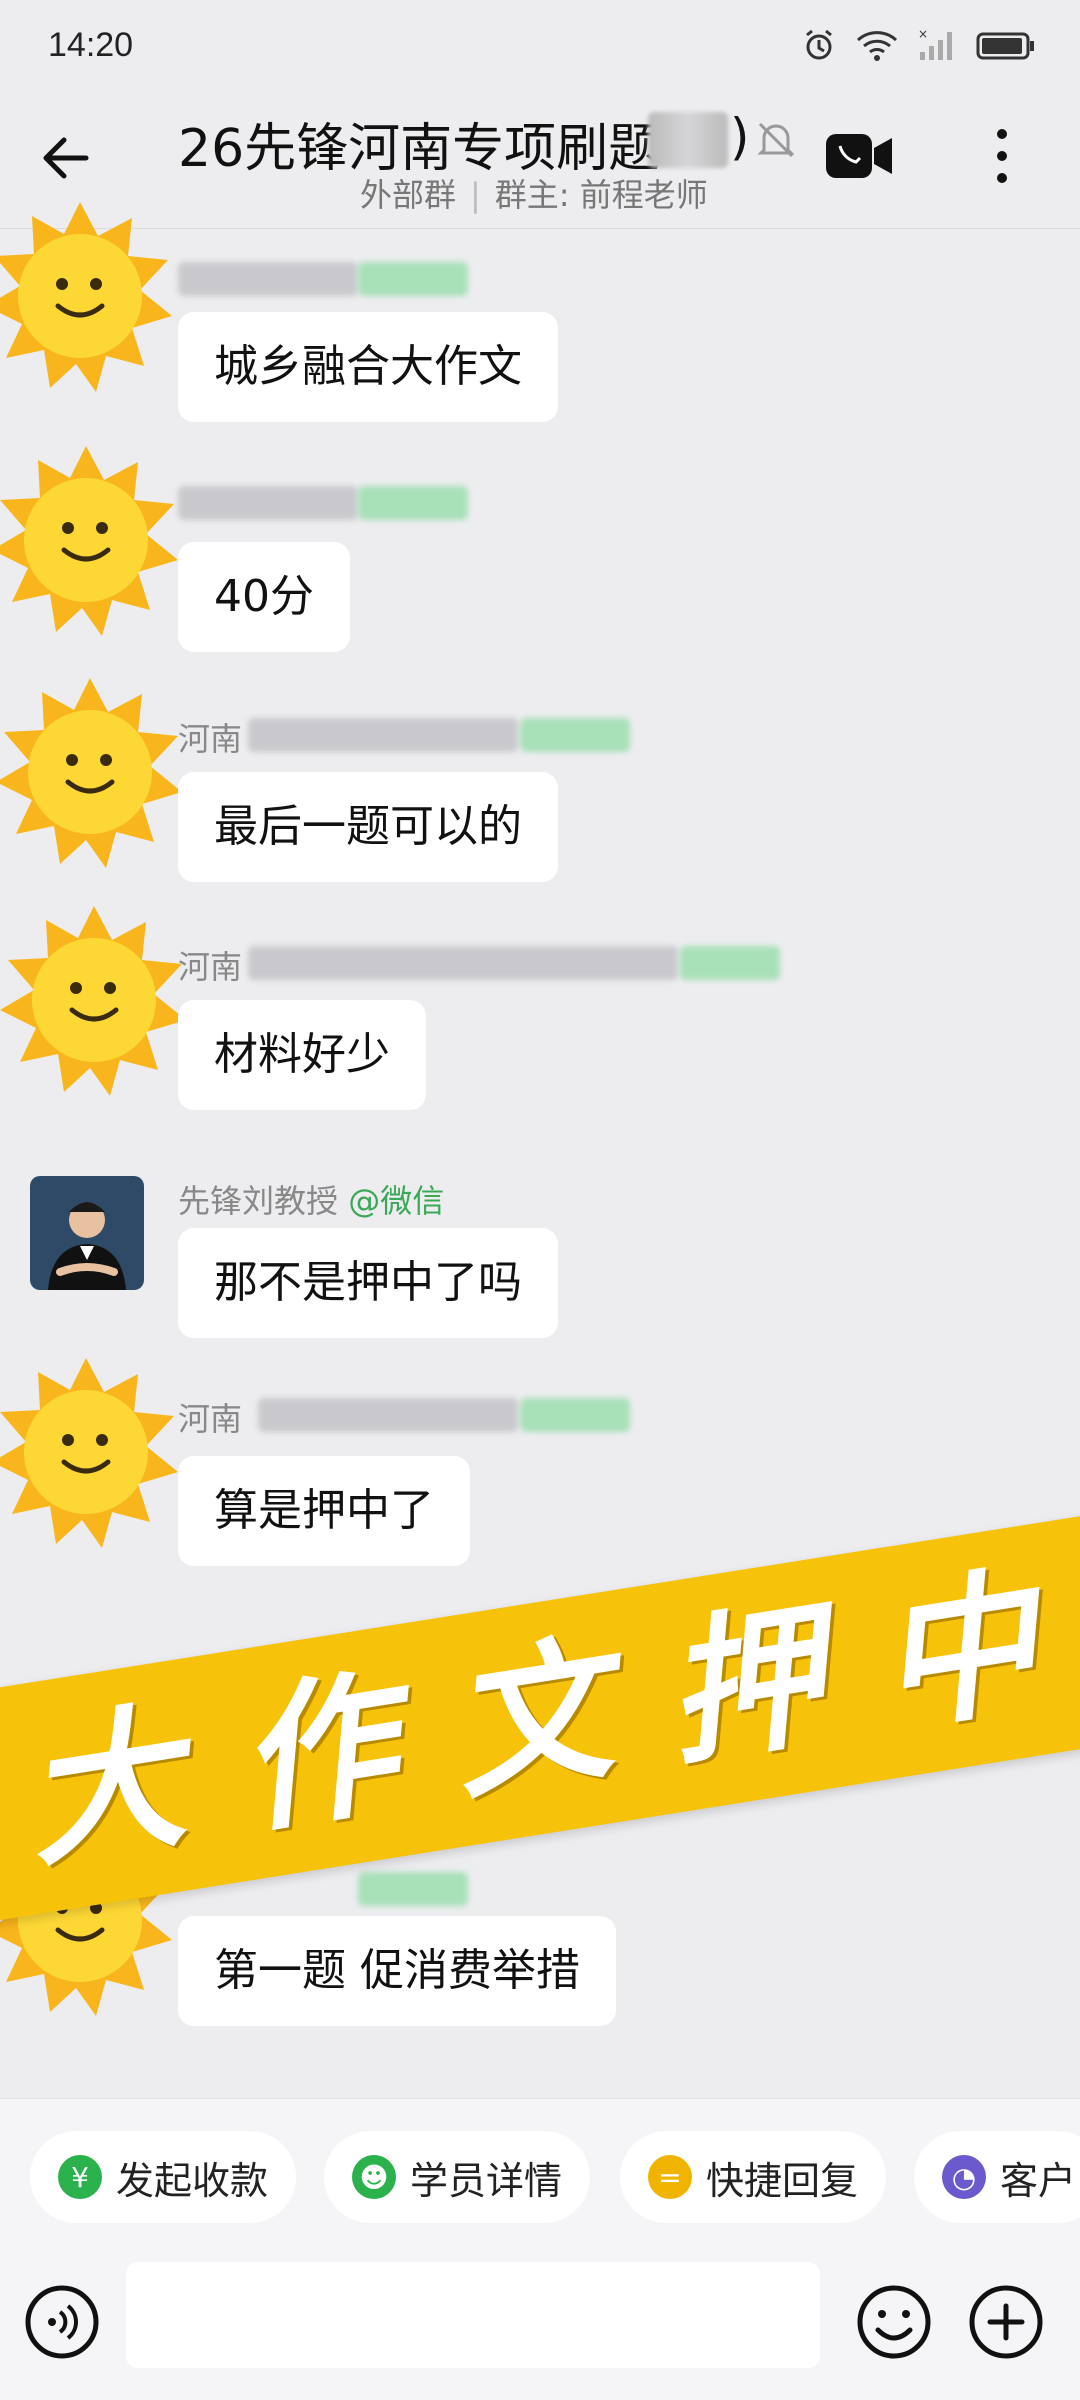  I want to click on plus-icon, so click(1006, 2322).